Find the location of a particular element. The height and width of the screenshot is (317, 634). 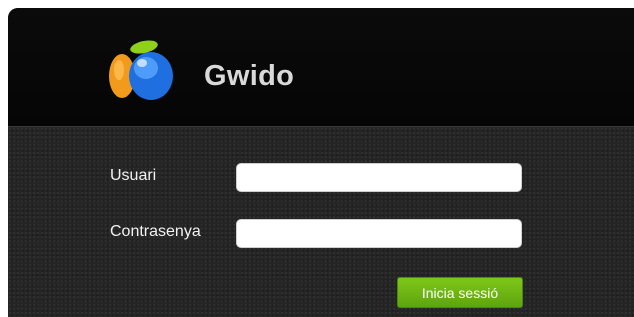

password-input is located at coordinates (379, 233).